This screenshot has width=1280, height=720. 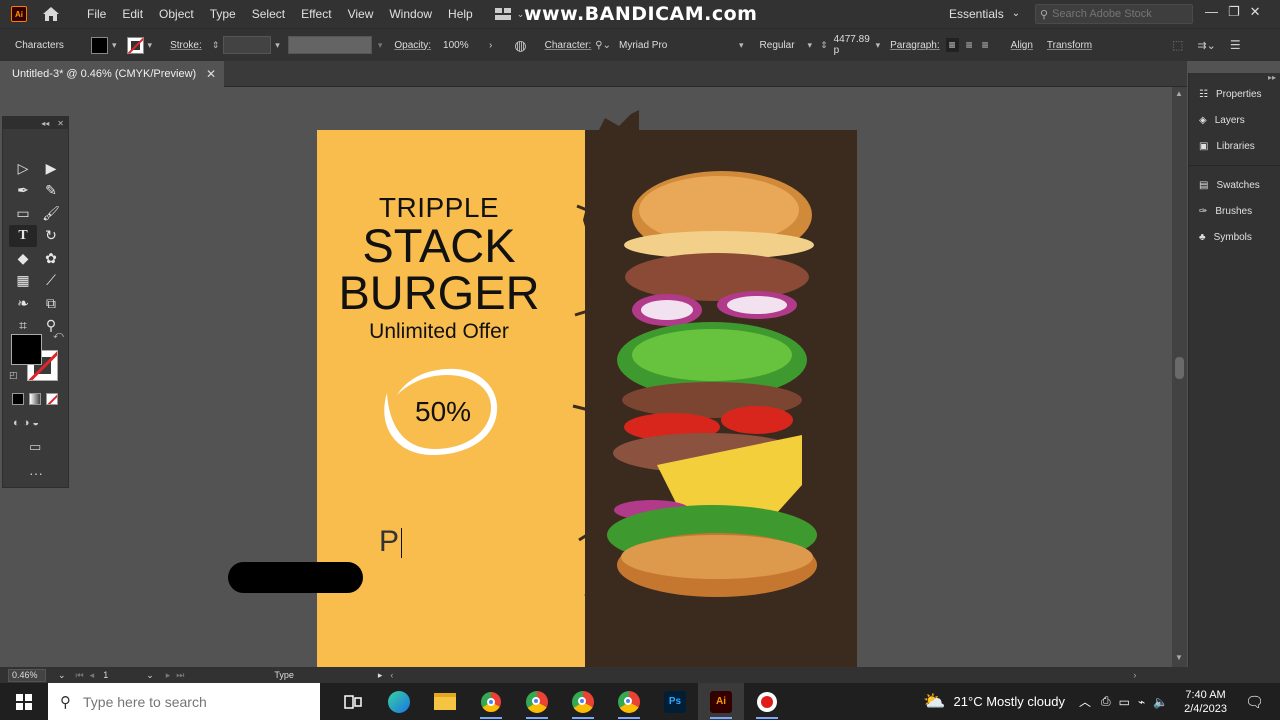 What do you see at coordinates (1234, 146) in the screenshot?
I see `libraries-panel-tab: ▣ Libraries` at bounding box center [1234, 146].